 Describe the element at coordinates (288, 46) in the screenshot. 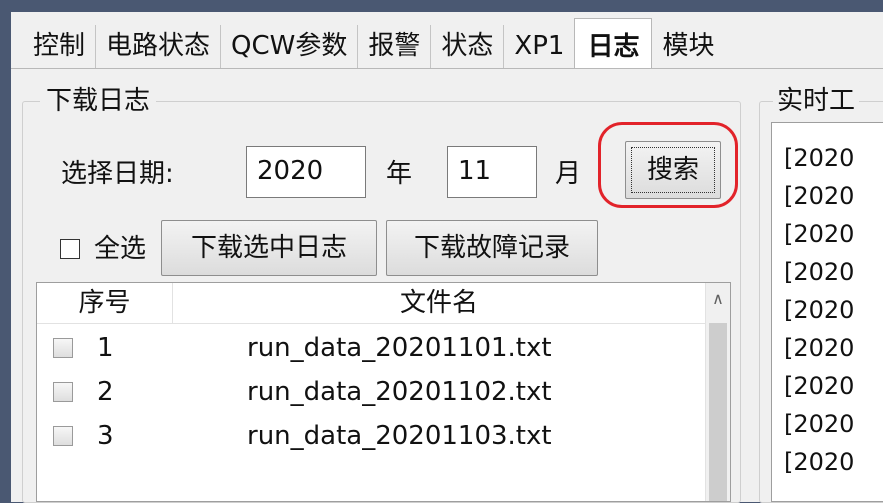

I see `tab-qcw-params: QCW参数` at that location.